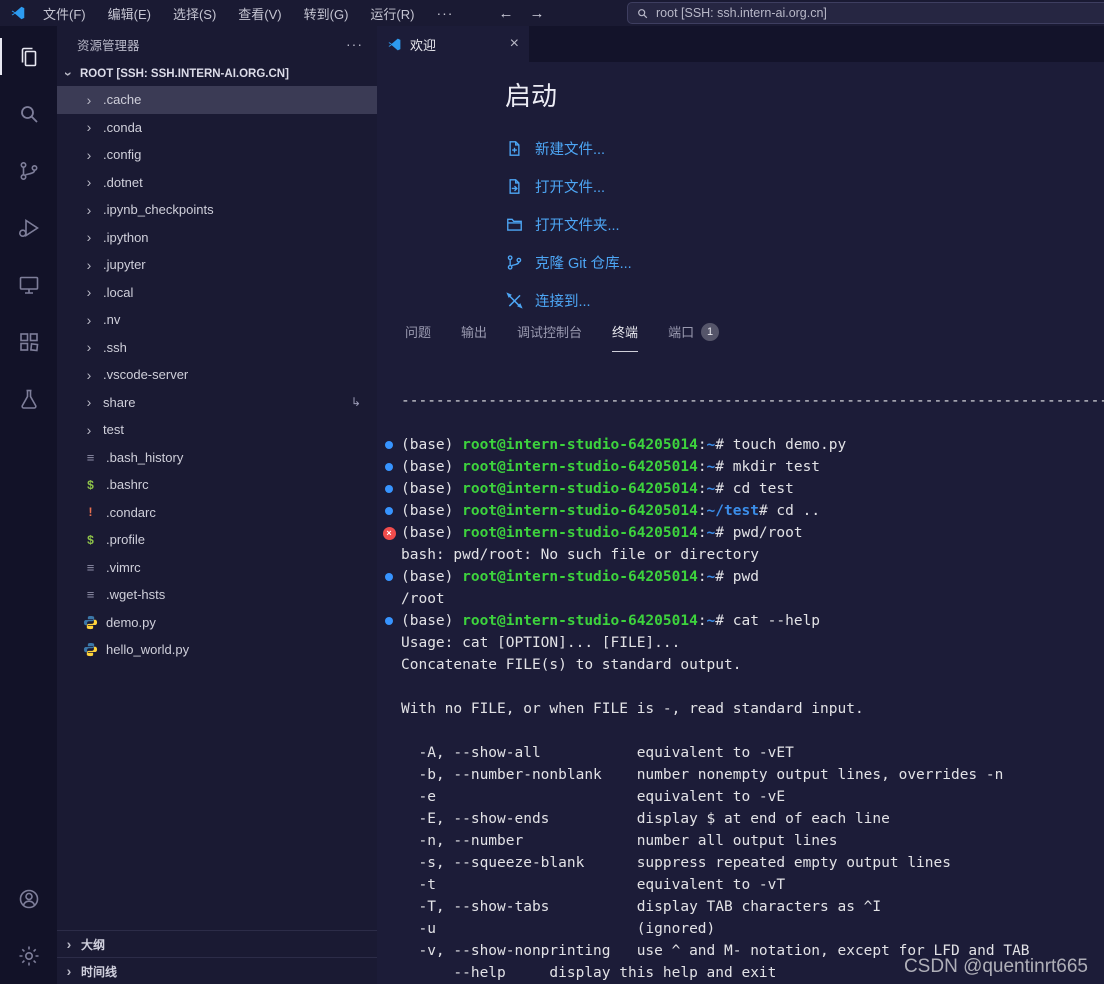 This screenshot has width=1104, height=984. I want to click on panel-tab: 终端, so click(625, 332).